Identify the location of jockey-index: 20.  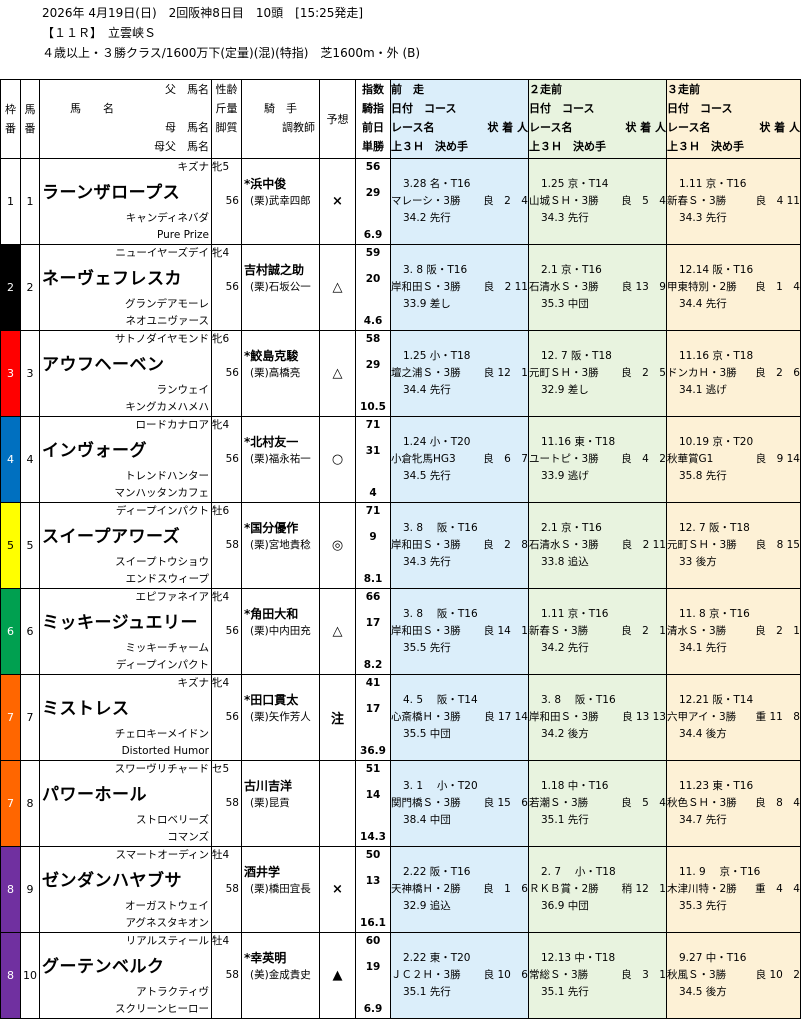
(373, 279).